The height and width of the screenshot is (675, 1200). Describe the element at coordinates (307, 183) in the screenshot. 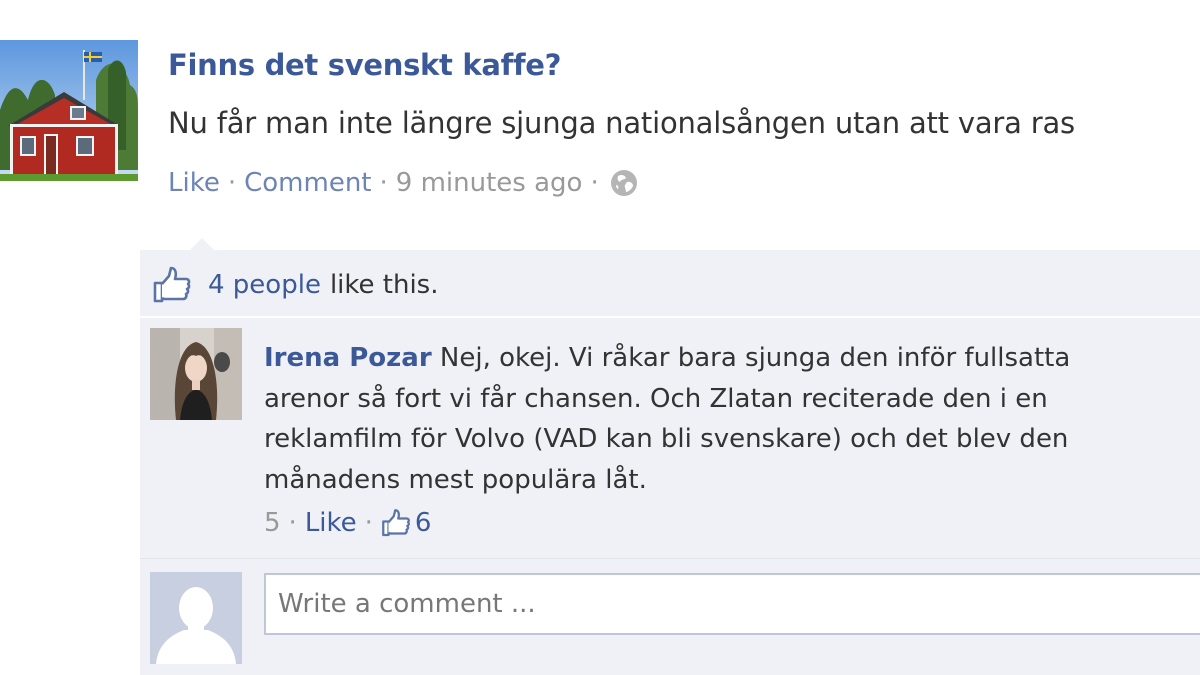

I see `comment-link: Comment` at that location.